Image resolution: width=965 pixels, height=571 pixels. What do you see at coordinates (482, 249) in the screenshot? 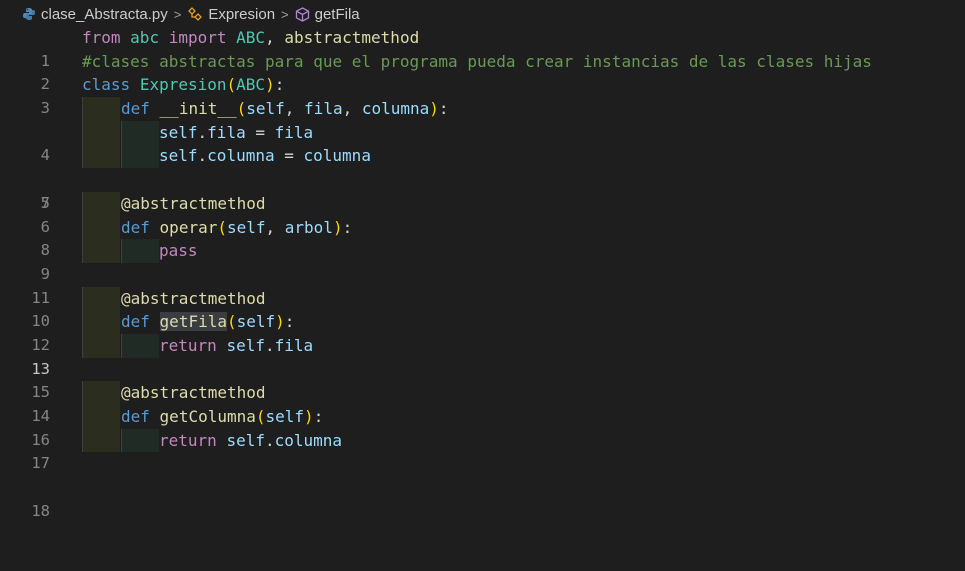
I see `code-line: 9 def operar(self, arbol):` at bounding box center [482, 249].